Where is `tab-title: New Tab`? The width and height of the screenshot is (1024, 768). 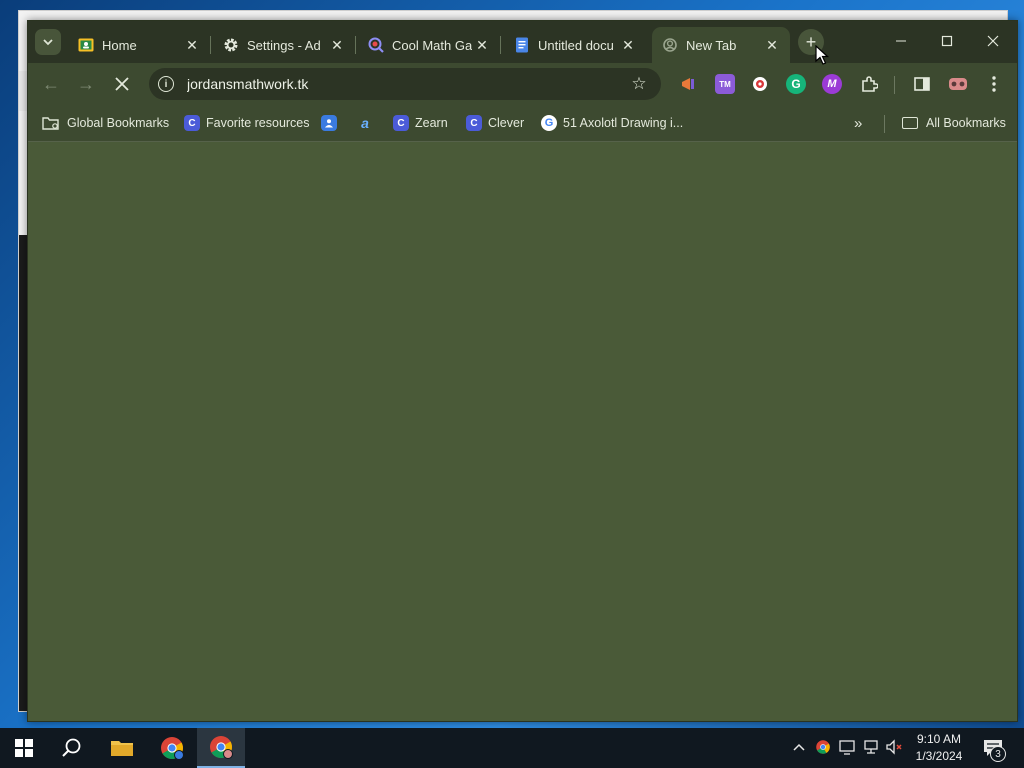 tab-title: New Tab is located at coordinates (711, 45).